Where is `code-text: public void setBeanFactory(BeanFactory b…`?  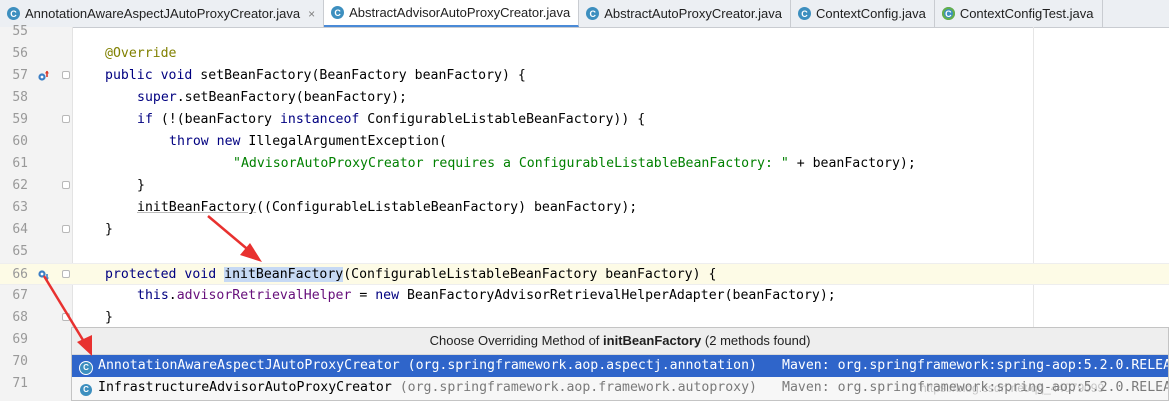 code-text: public void setBeanFactory(BeanFactory b… is located at coordinates (315, 75).